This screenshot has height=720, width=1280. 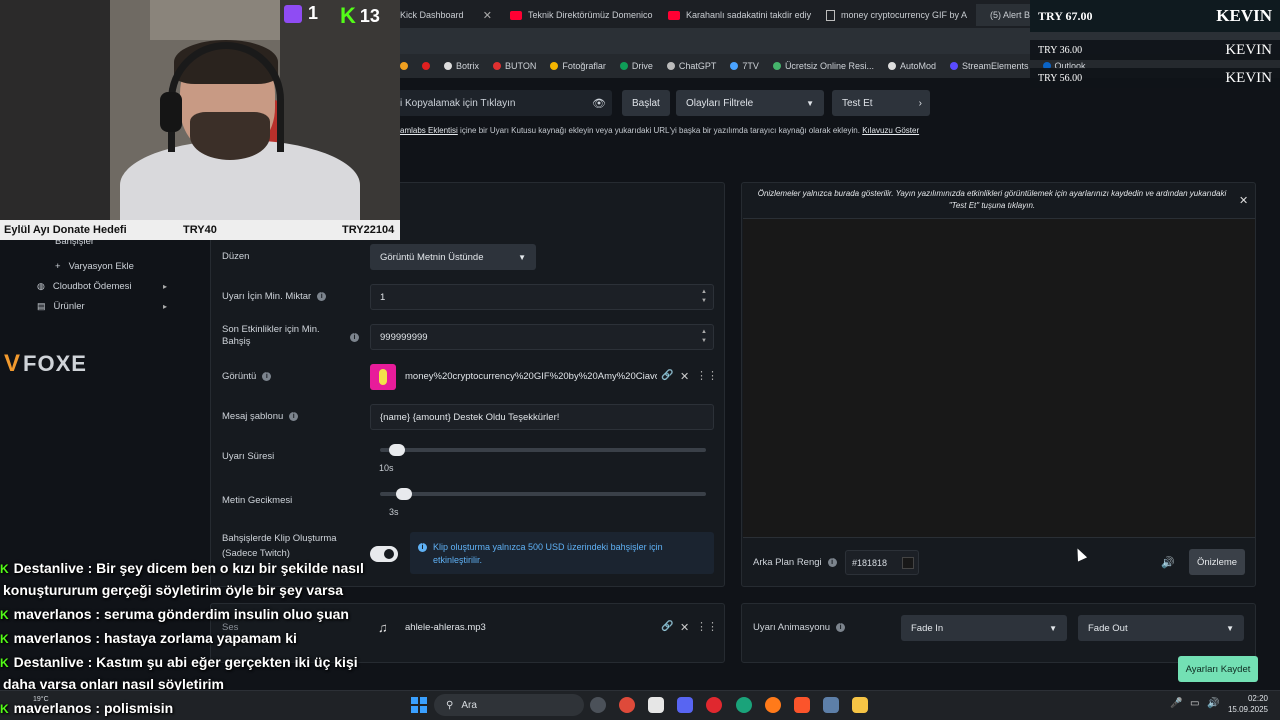 What do you see at coordinates (1213, 703) in the screenshot?
I see `volume-icon: 🔊` at bounding box center [1213, 703].